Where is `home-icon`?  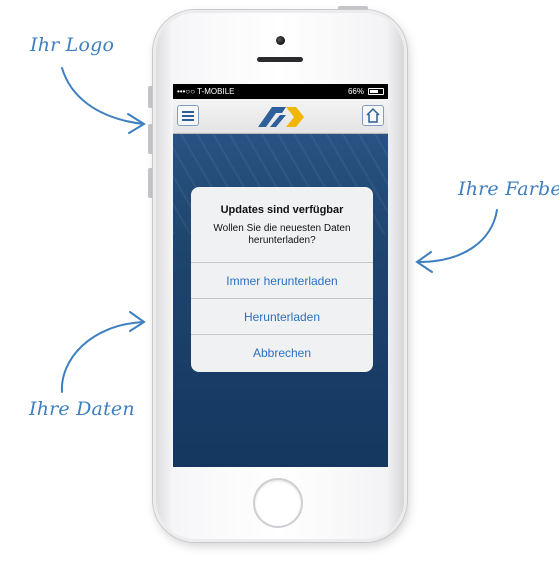 home-icon is located at coordinates (373, 115).